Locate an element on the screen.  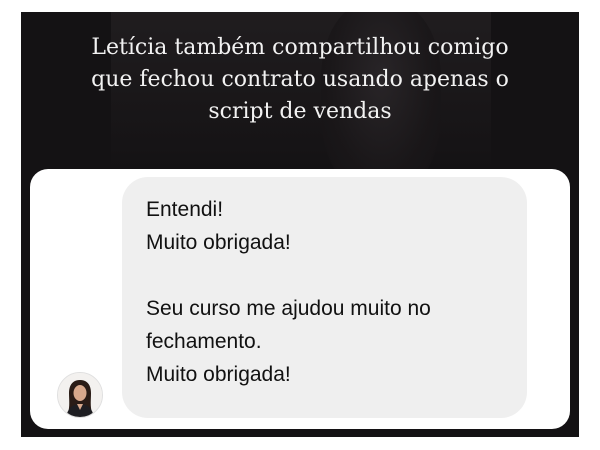
user-avatar-icon is located at coordinates (80, 395).